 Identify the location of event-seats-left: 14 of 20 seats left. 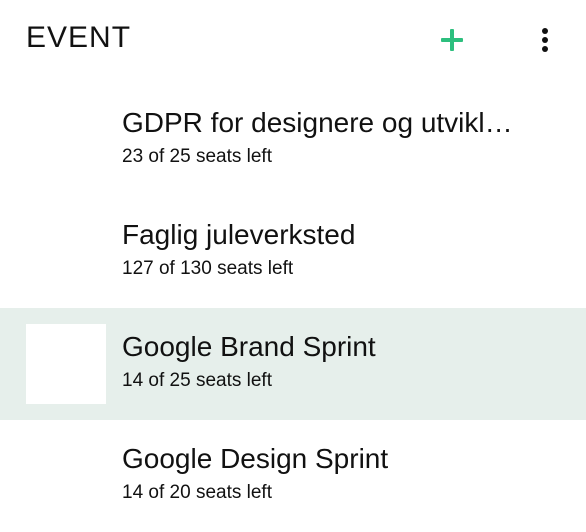
(197, 492).